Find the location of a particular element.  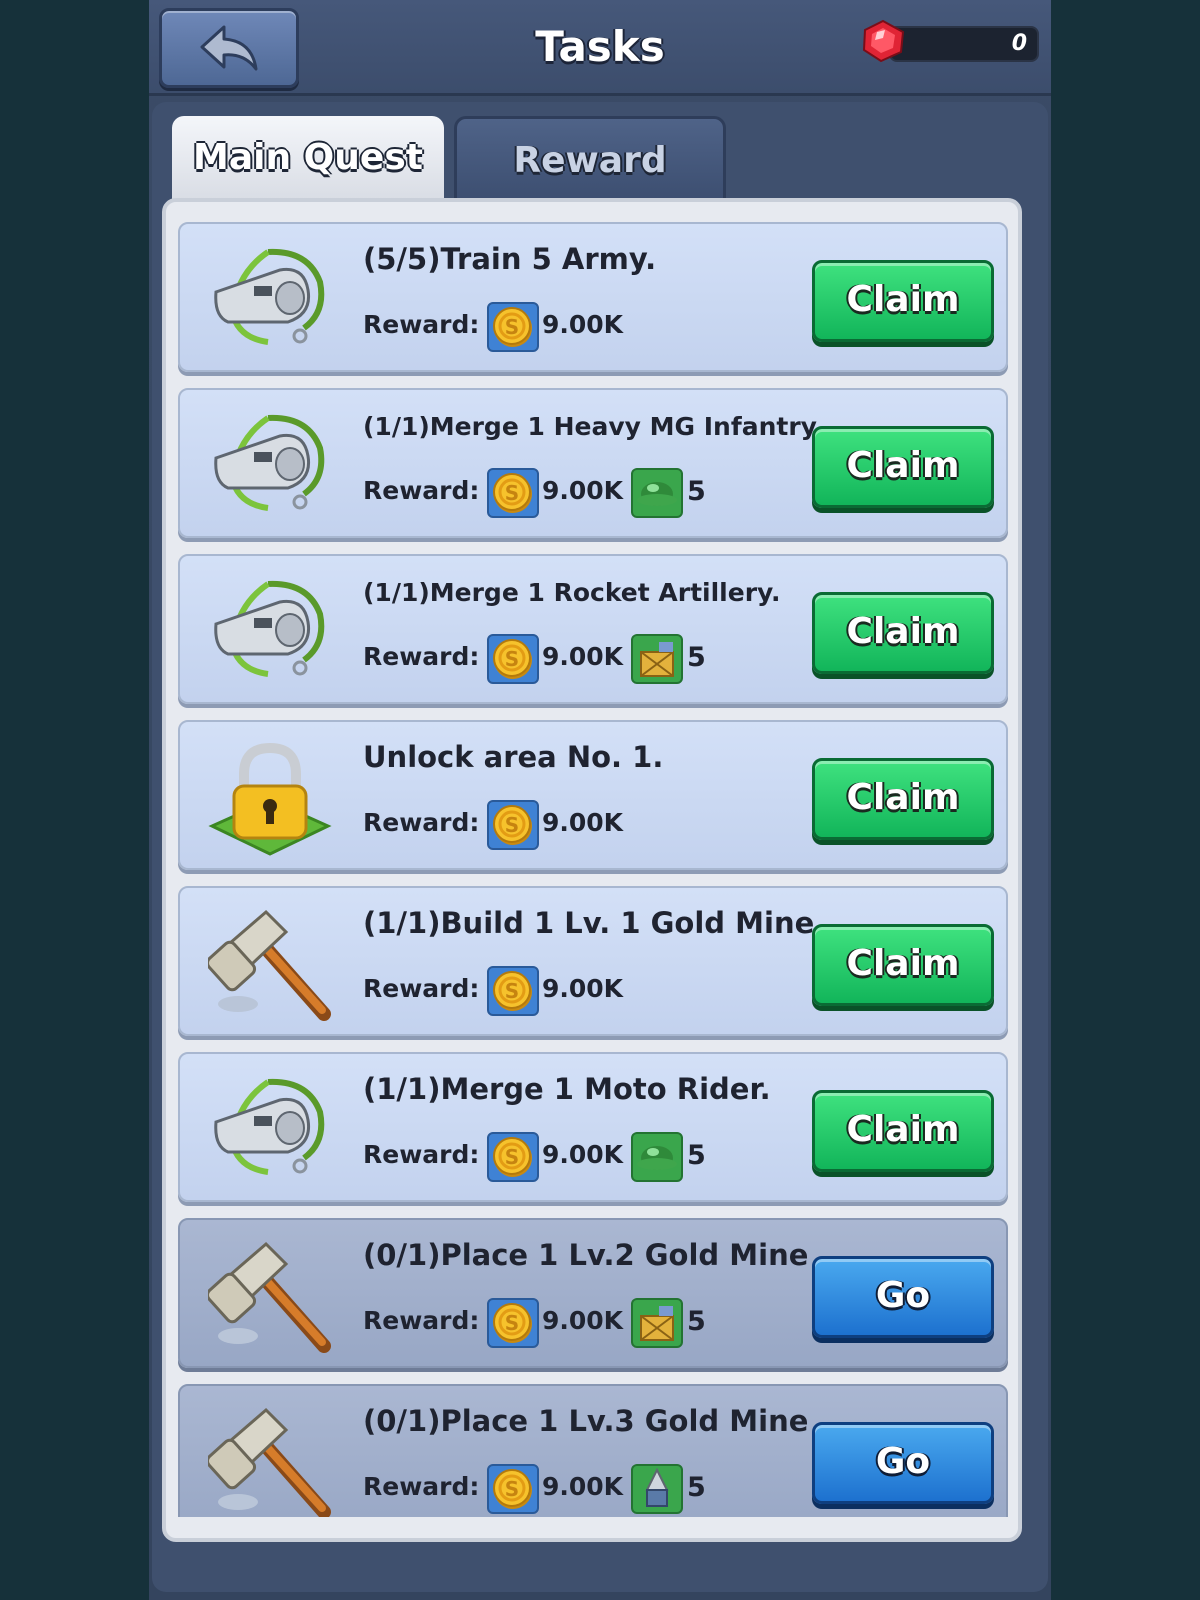

quest-title: (0/1)Place 1 Lv.3 Gold Mine is located at coordinates (586, 1421).